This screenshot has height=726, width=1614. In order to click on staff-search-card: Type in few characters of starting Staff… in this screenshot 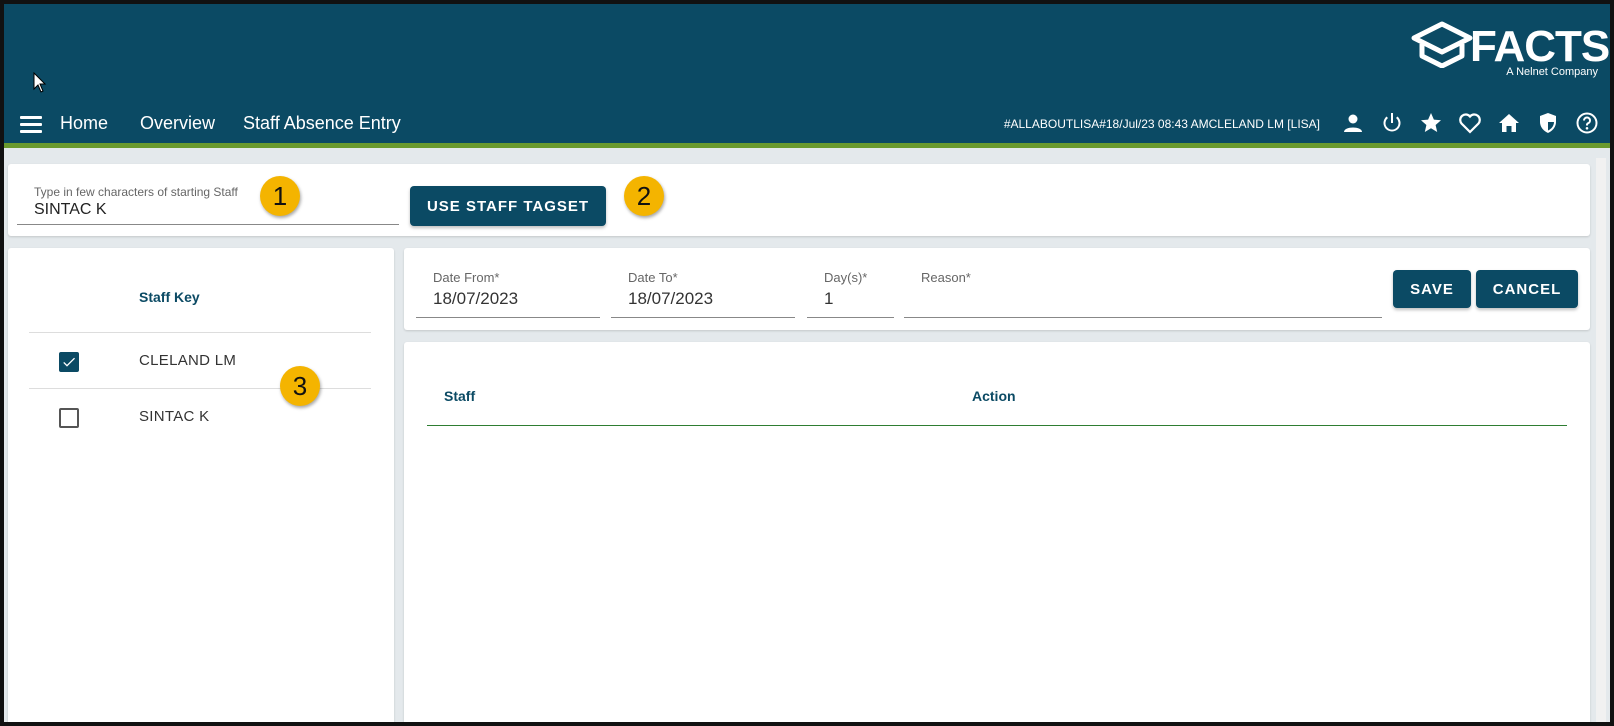, I will do `click(799, 200)`.